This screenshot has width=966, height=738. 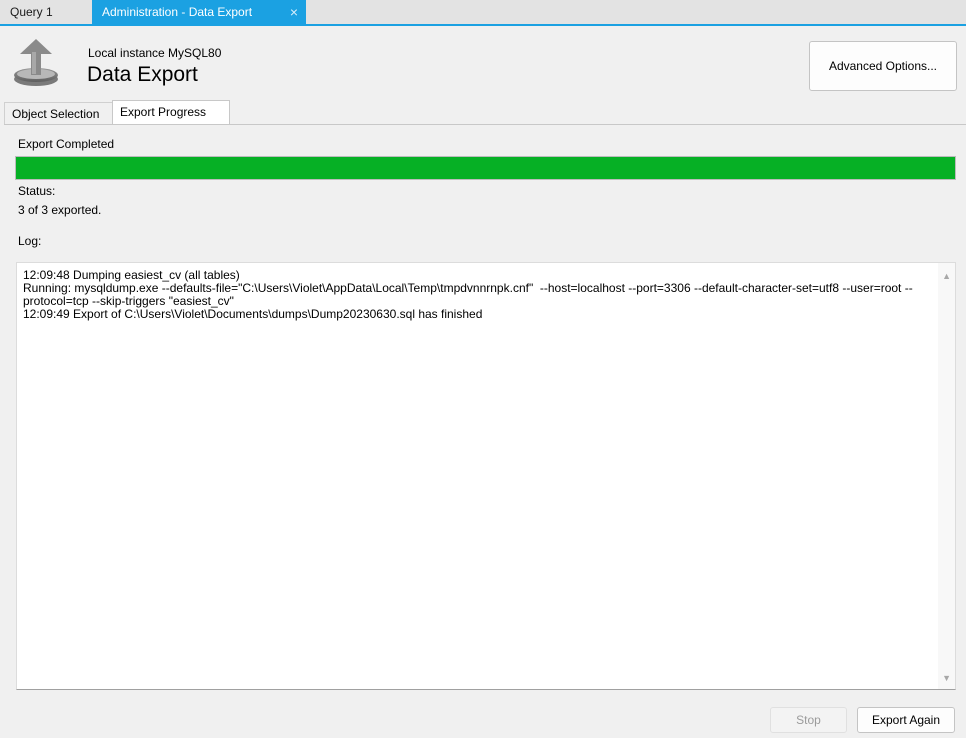 I want to click on close-icon: ×, so click(x=294, y=12).